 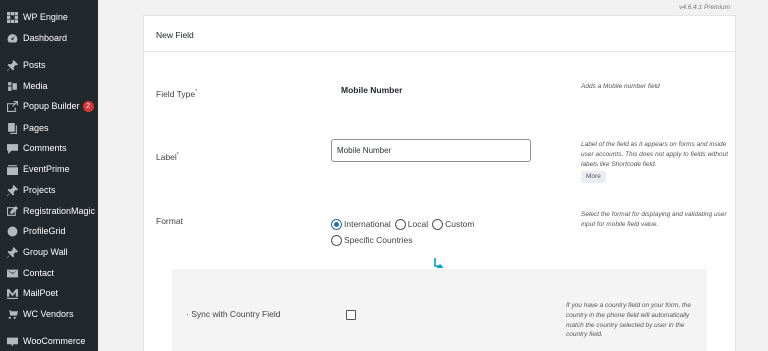 I want to click on media-icon, so click(x=12, y=86).